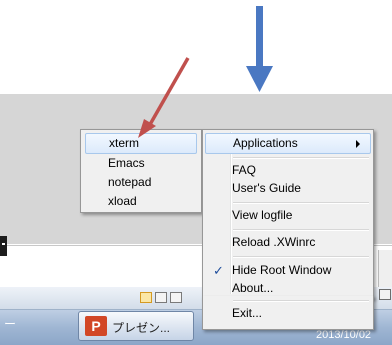 Image resolution: width=392 pixels, height=345 pixels. Describe the element at coordinates (259, 49) in the screenshot. I see `blue-down-arrow-icon` at that location.